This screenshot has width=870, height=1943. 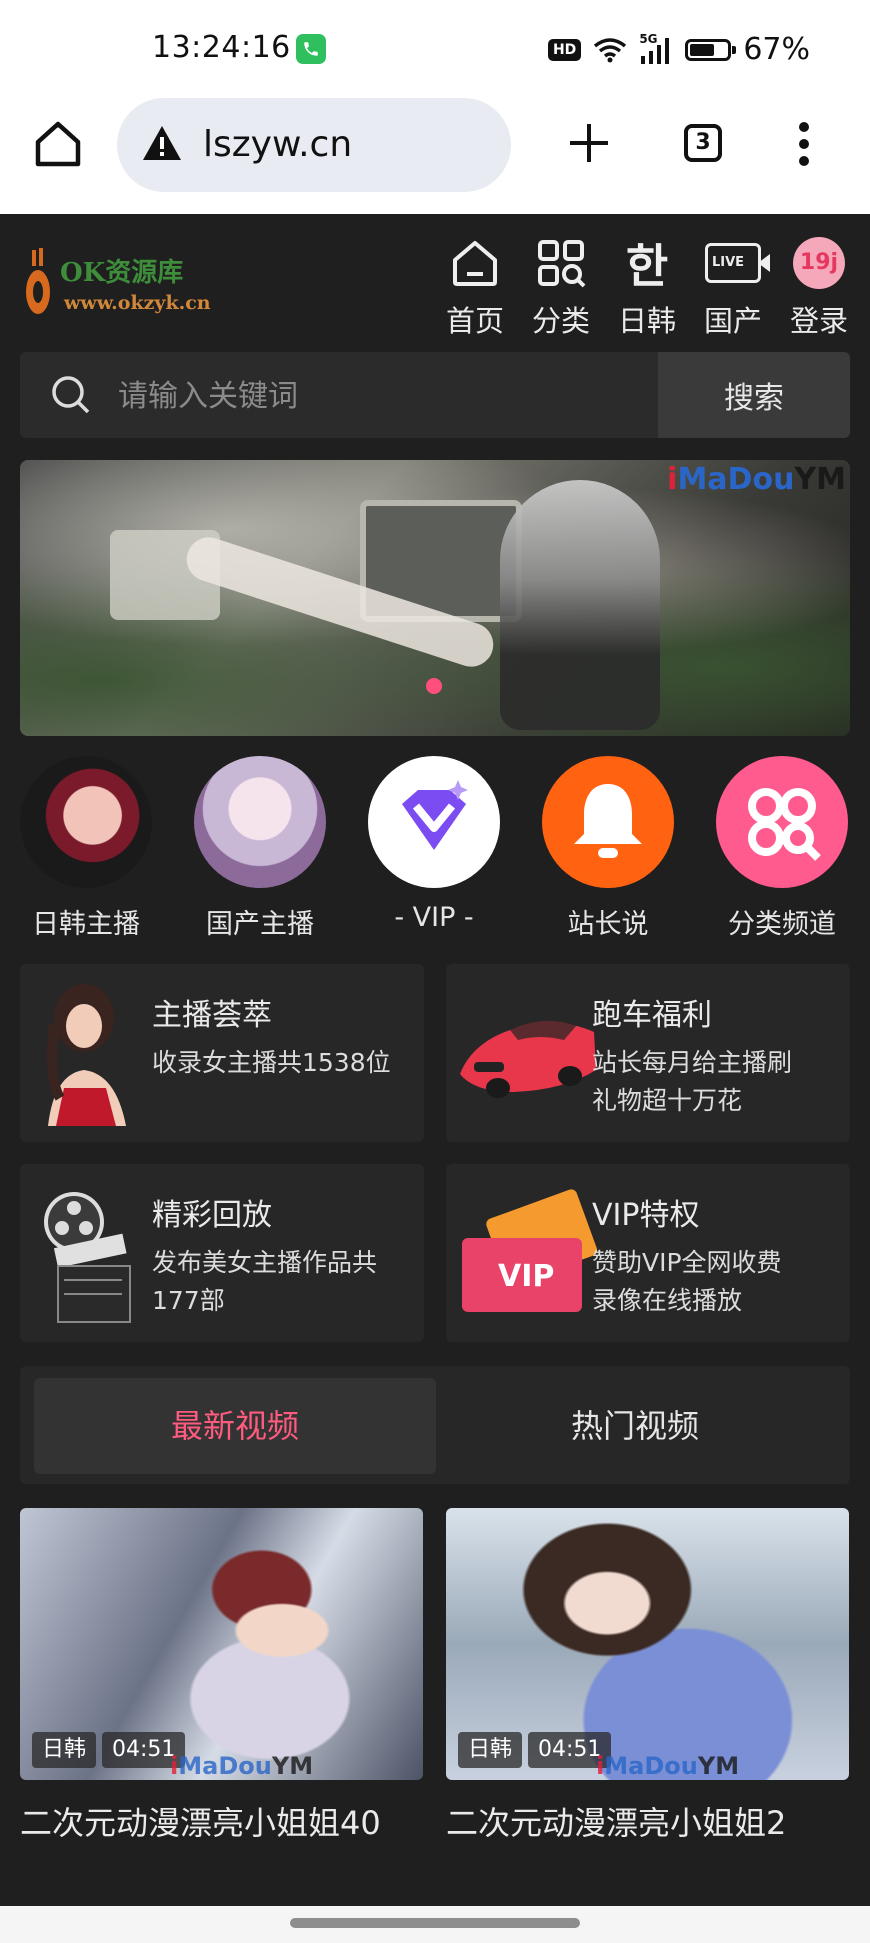 I want to click on shortcut-label: 日韩主播, so click(x=86, y=924).